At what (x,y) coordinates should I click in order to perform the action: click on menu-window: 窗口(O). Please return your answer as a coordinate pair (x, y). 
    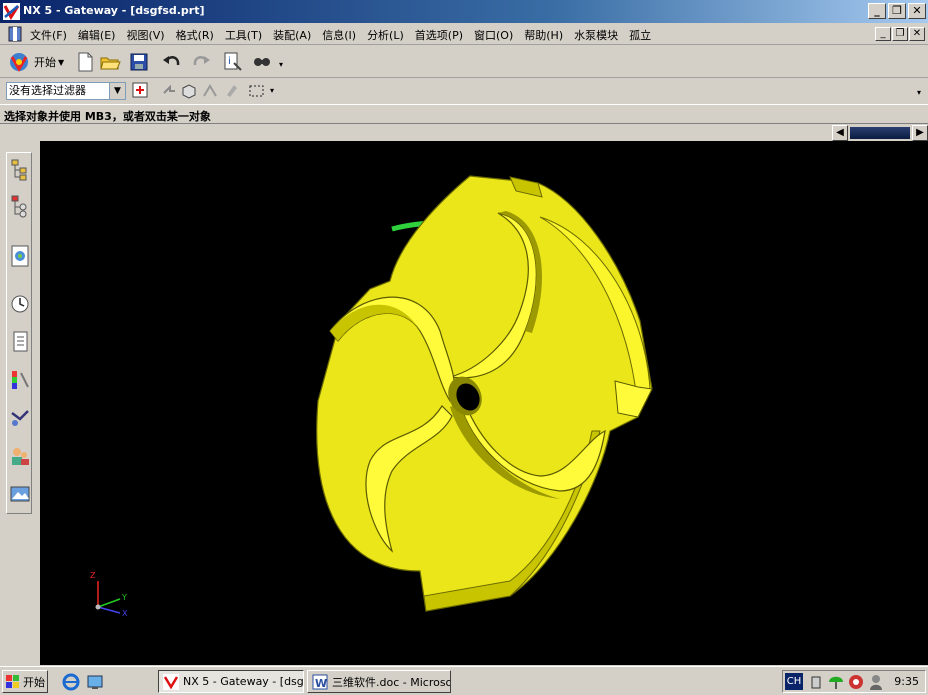
    Looking at the image, I should click on (493, 35).